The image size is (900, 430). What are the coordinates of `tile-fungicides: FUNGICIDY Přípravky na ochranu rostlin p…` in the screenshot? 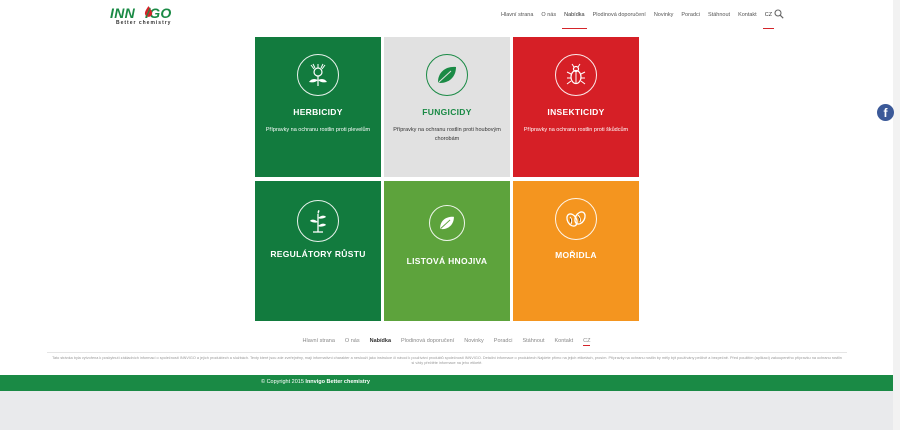 It's located at (447, 107).